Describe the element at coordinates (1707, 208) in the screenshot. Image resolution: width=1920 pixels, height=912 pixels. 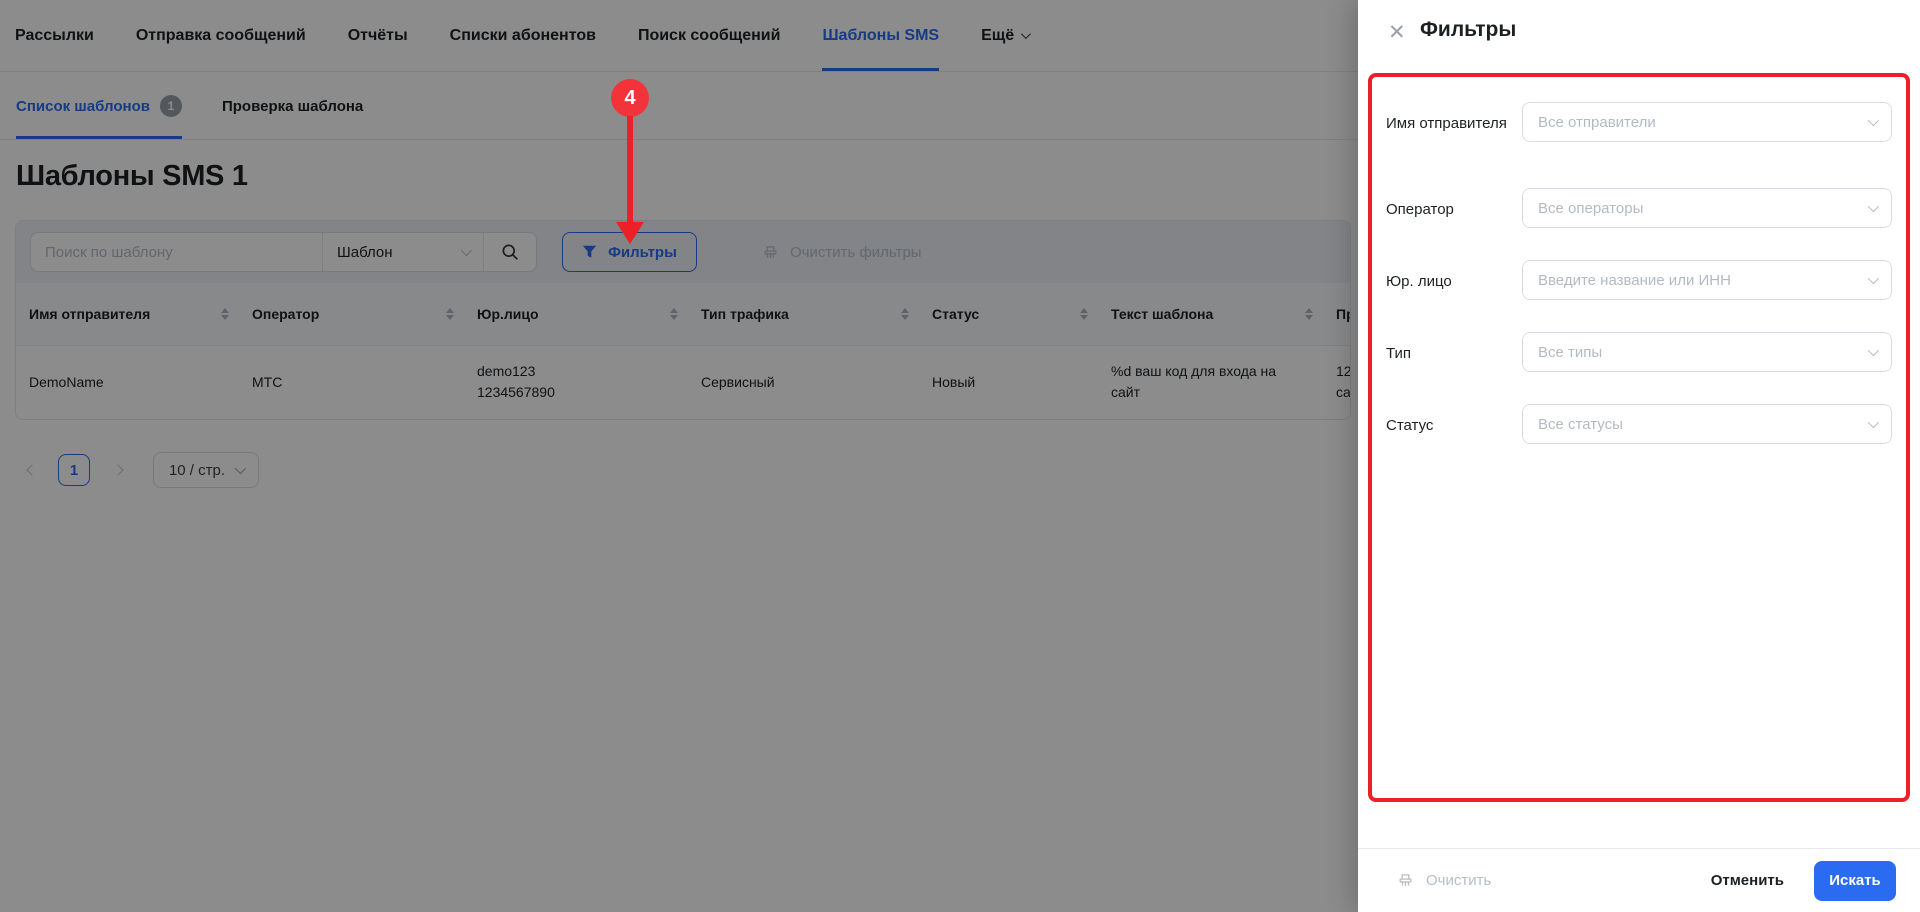
I see `operator-select: Все операторы` at that location.